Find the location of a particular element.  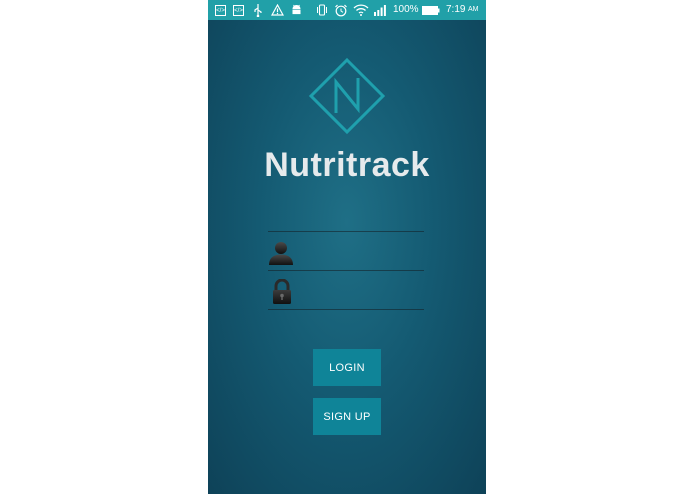

login-button: LOGIN is located at coordinates (347, 367).